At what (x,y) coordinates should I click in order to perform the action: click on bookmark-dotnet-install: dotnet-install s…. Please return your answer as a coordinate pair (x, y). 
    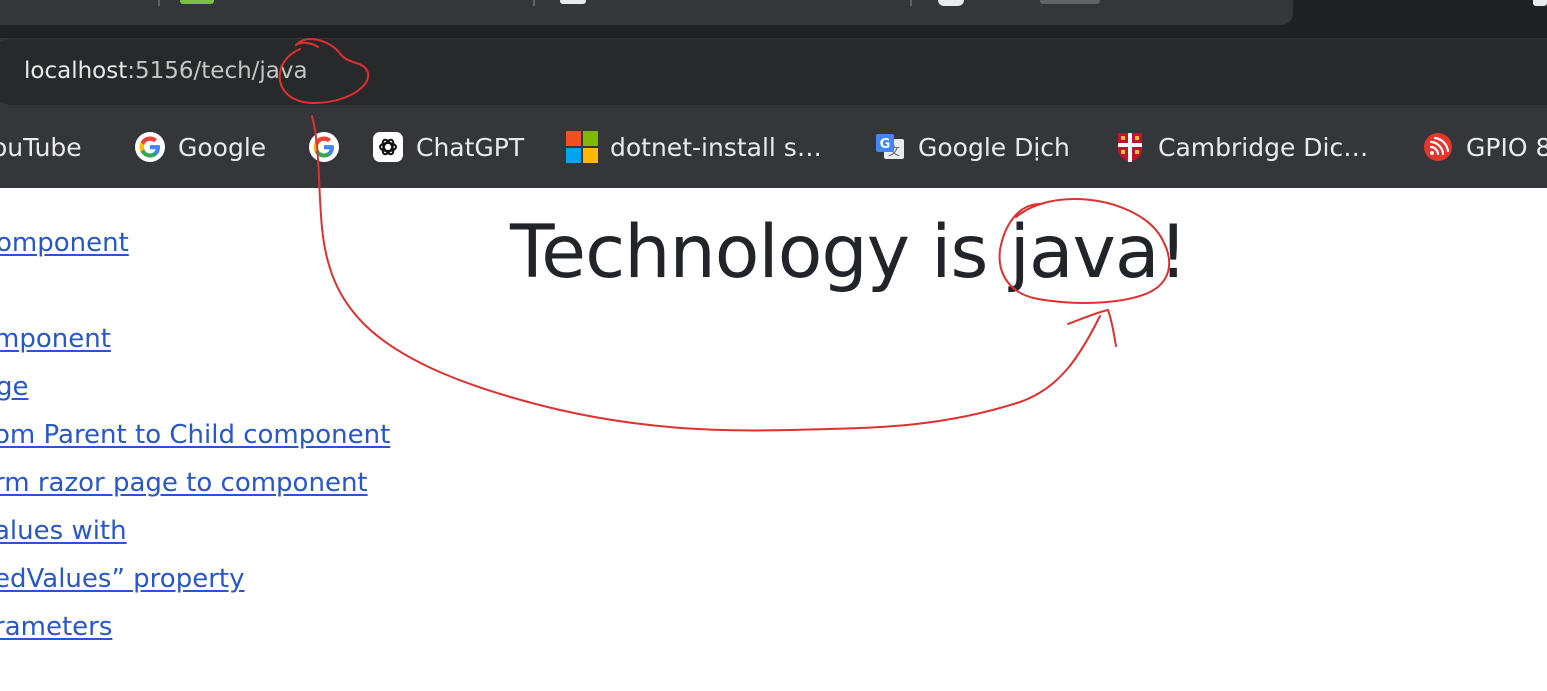
    Looking at the image, I should click on (694, 147).